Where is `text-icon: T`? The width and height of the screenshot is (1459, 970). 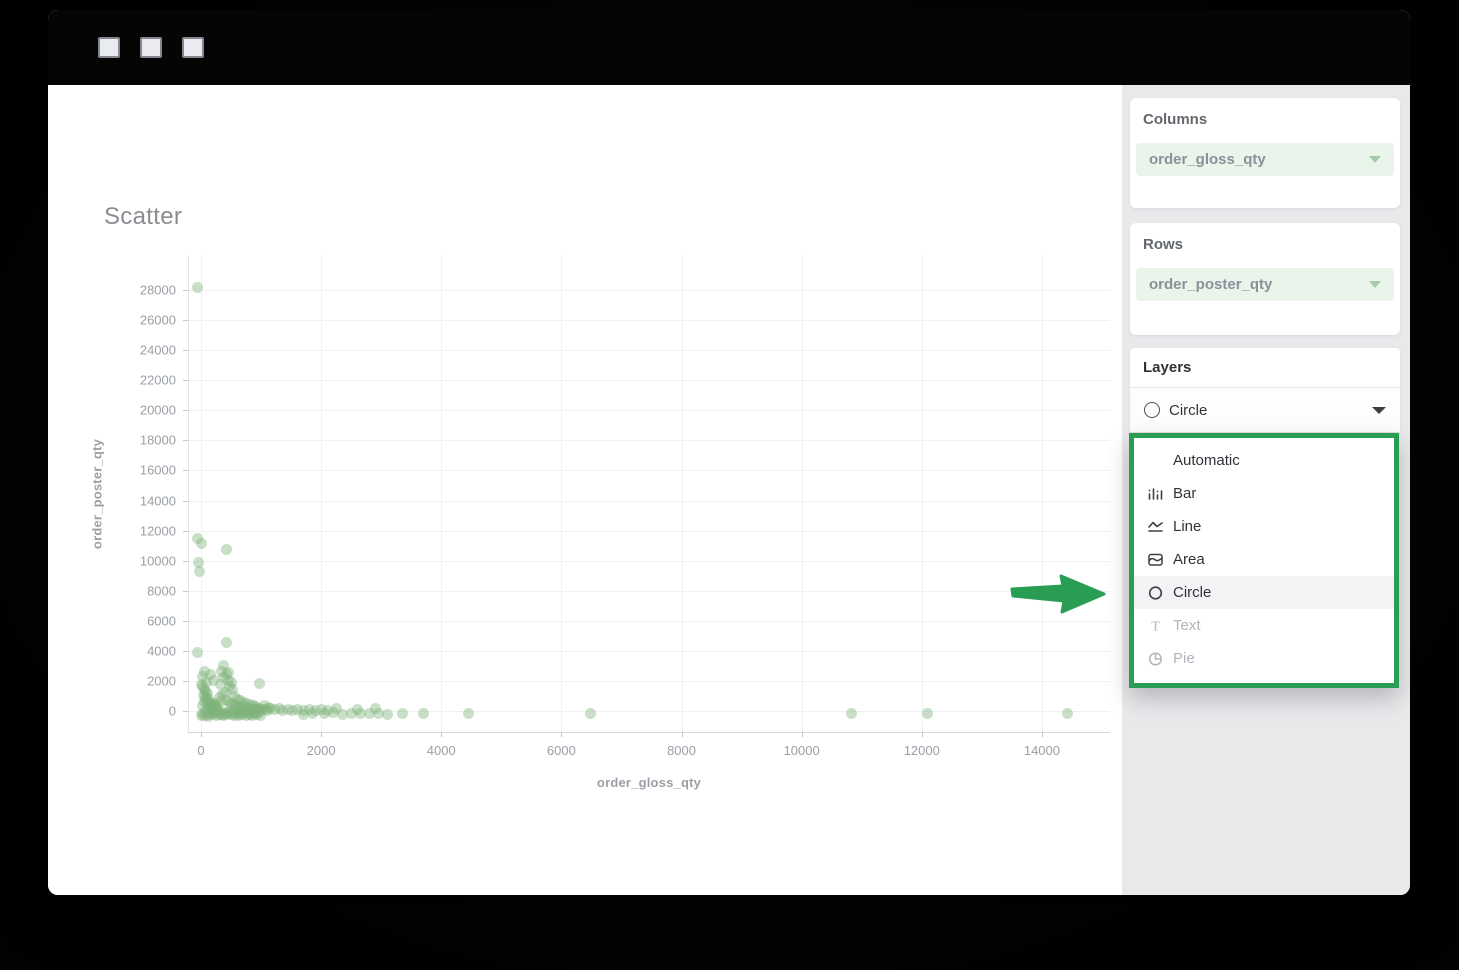
text-icon: T is located at coordinates (1155, 626).